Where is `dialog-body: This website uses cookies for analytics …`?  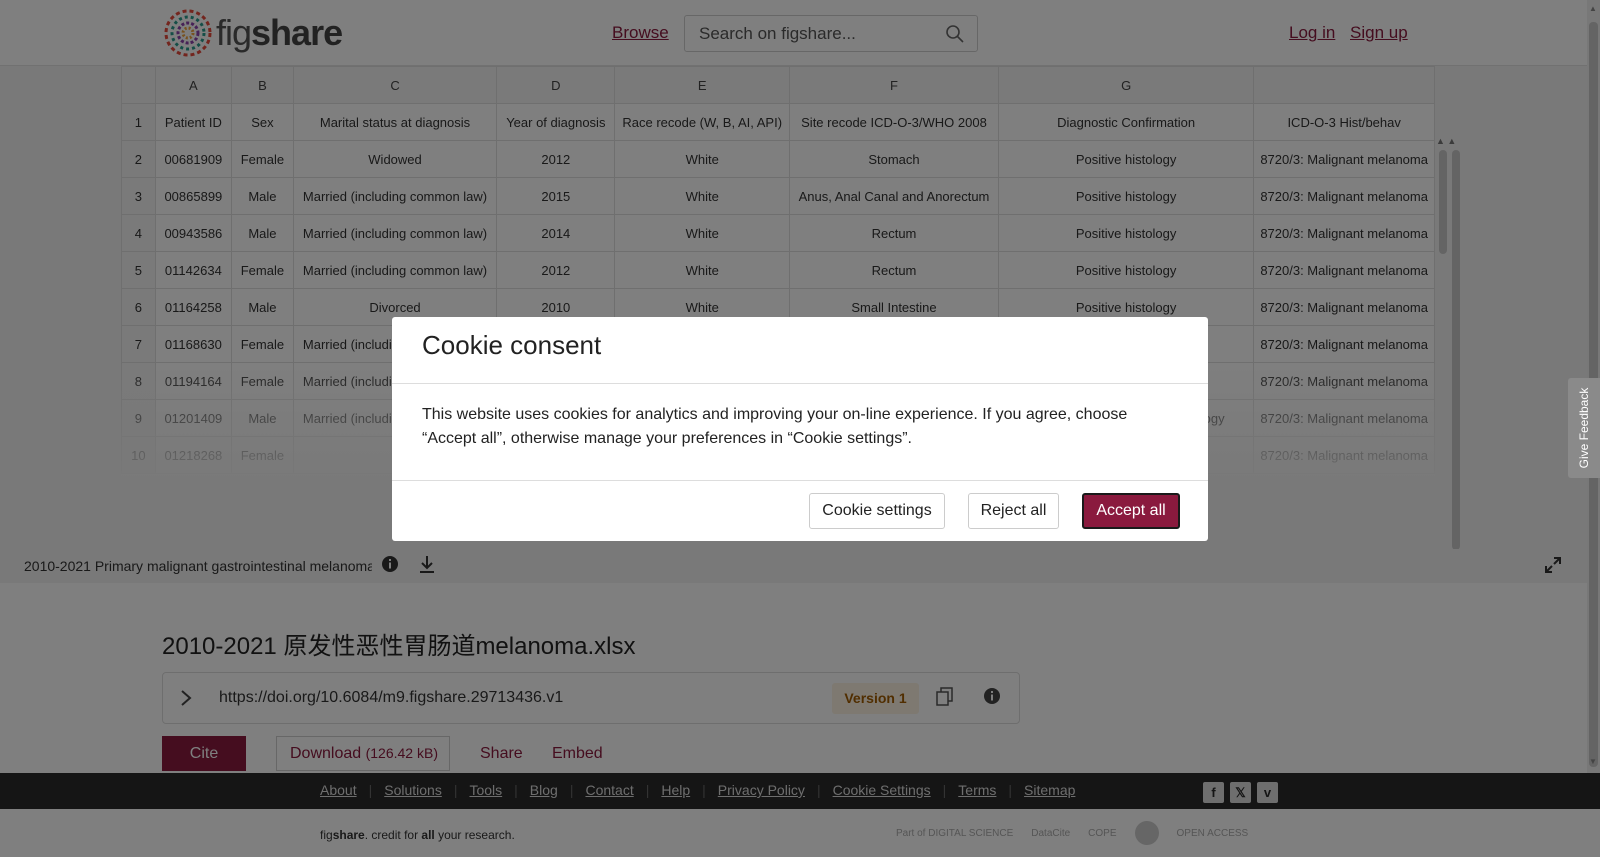
dialog-body: This website uses cookies for analytics … is located at coordinates (775, 426).